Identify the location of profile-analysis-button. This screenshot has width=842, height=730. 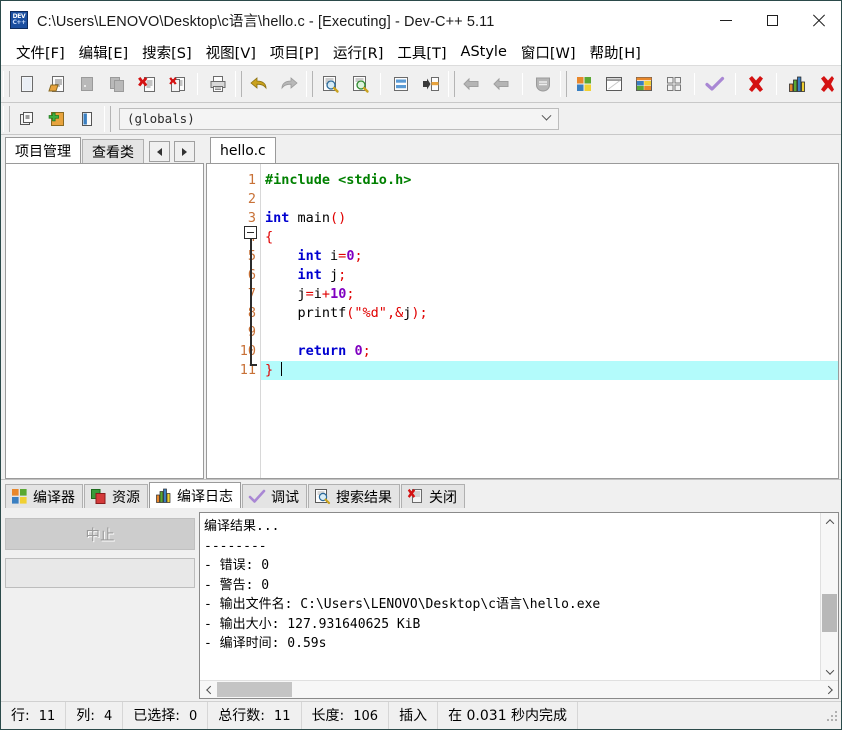
(797, 84).